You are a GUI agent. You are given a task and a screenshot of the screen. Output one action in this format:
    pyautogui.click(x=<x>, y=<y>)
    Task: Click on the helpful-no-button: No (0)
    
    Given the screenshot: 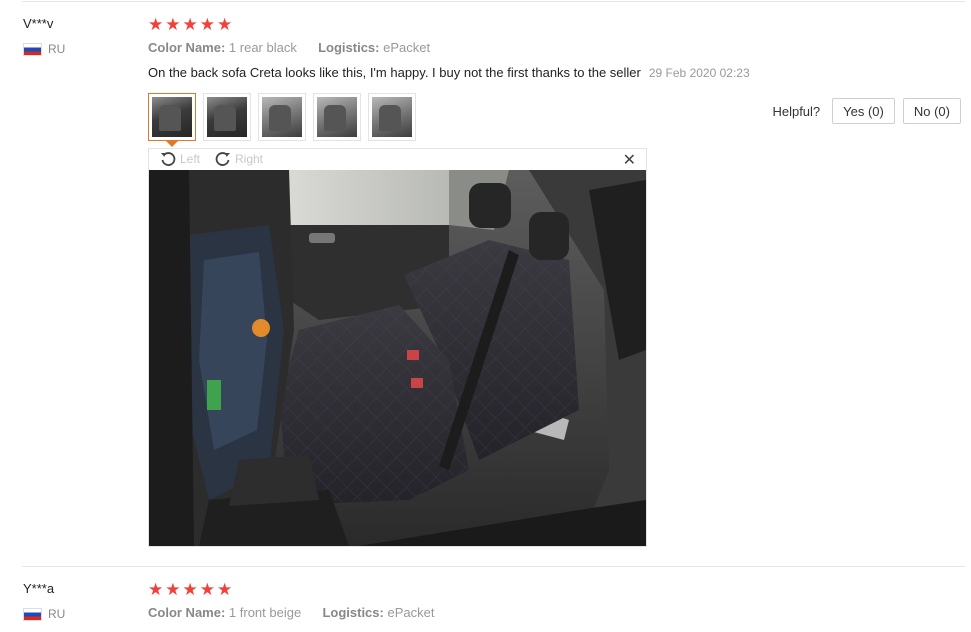 What is the action you would take?
    pyautogui.click(x=931, y=111)
    